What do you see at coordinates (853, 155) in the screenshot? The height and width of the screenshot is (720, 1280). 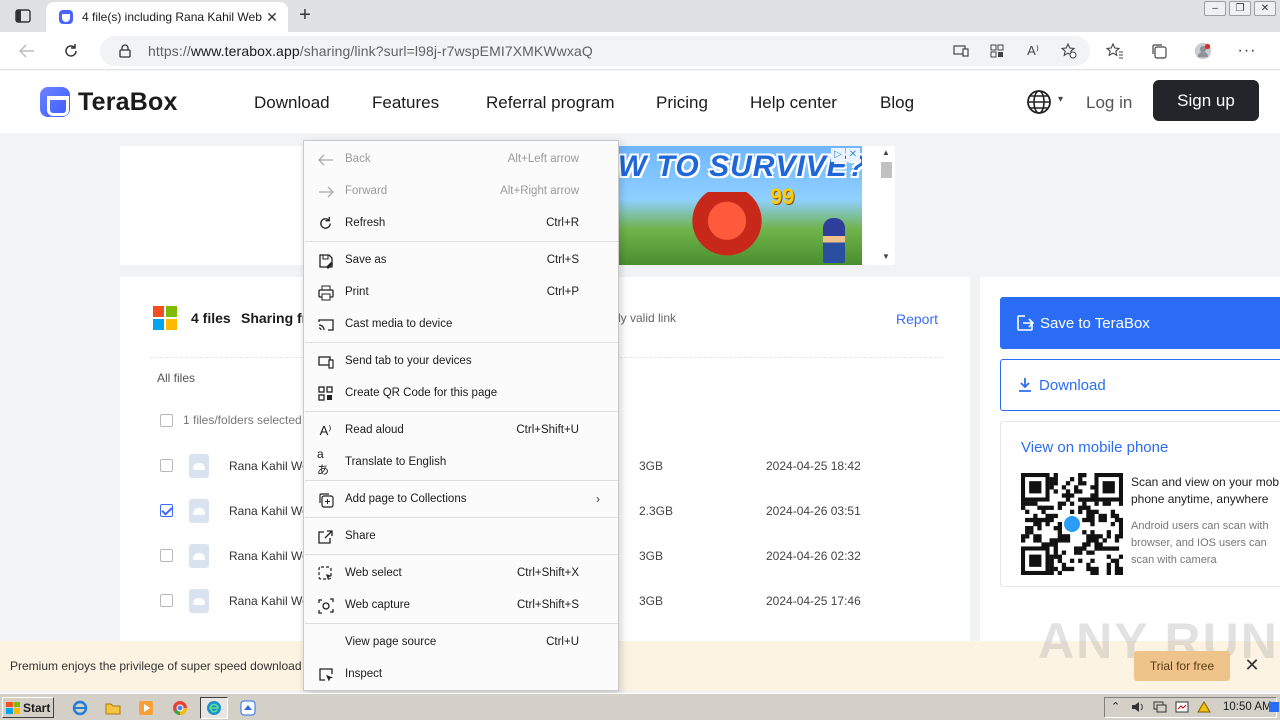 I see `ad-close-icon: ✕` at bounding box center [853, 155].